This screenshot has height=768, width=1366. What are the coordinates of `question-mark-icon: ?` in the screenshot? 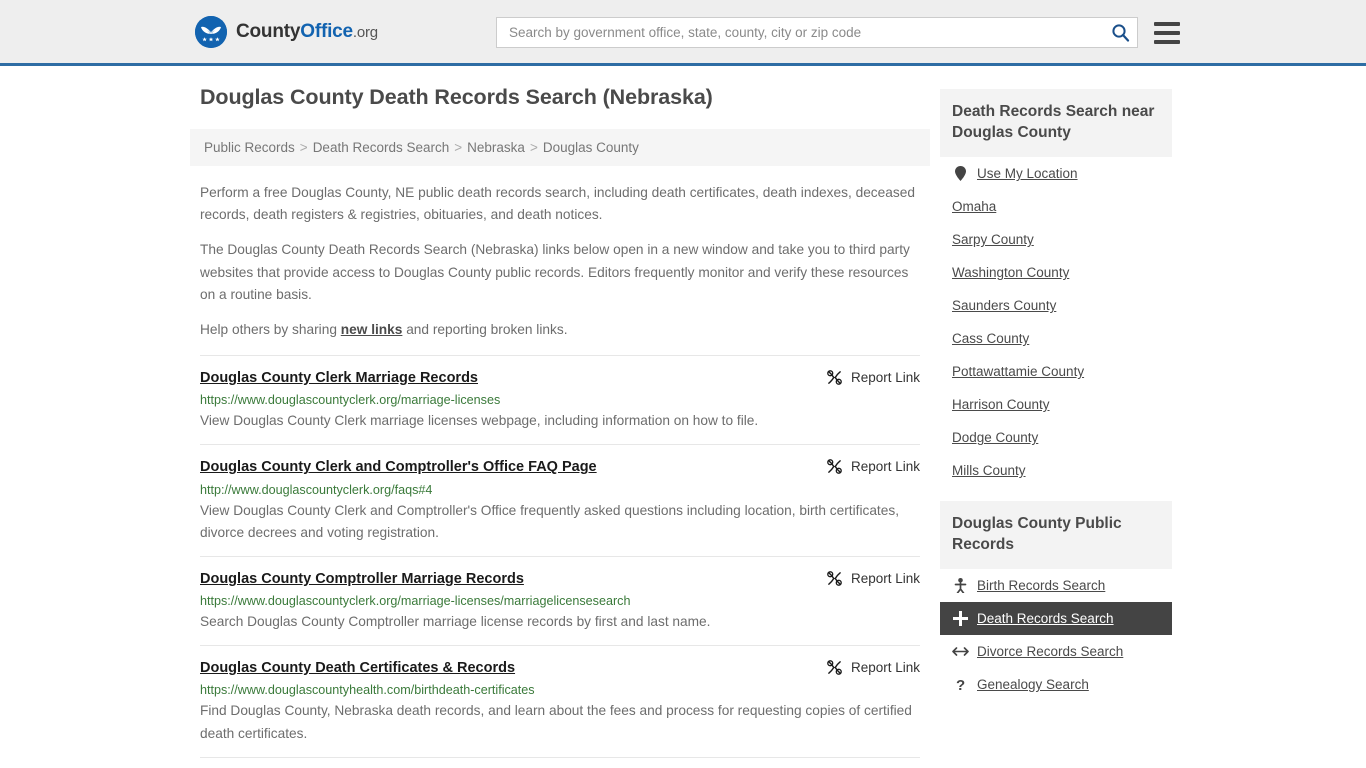 It's located at (960, 684).